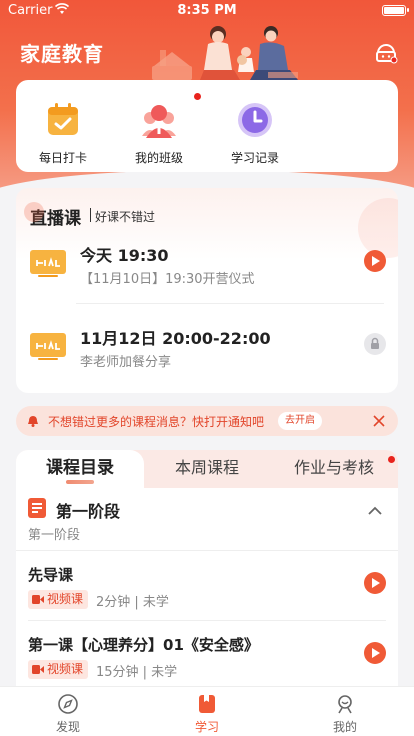 The image size is (414, 736). What do you see at coordinates (143, 645) in the screenshot?
I see `lesson-title: 第一课【心理养分】01《安全感》` at bounding box center [143, 645].